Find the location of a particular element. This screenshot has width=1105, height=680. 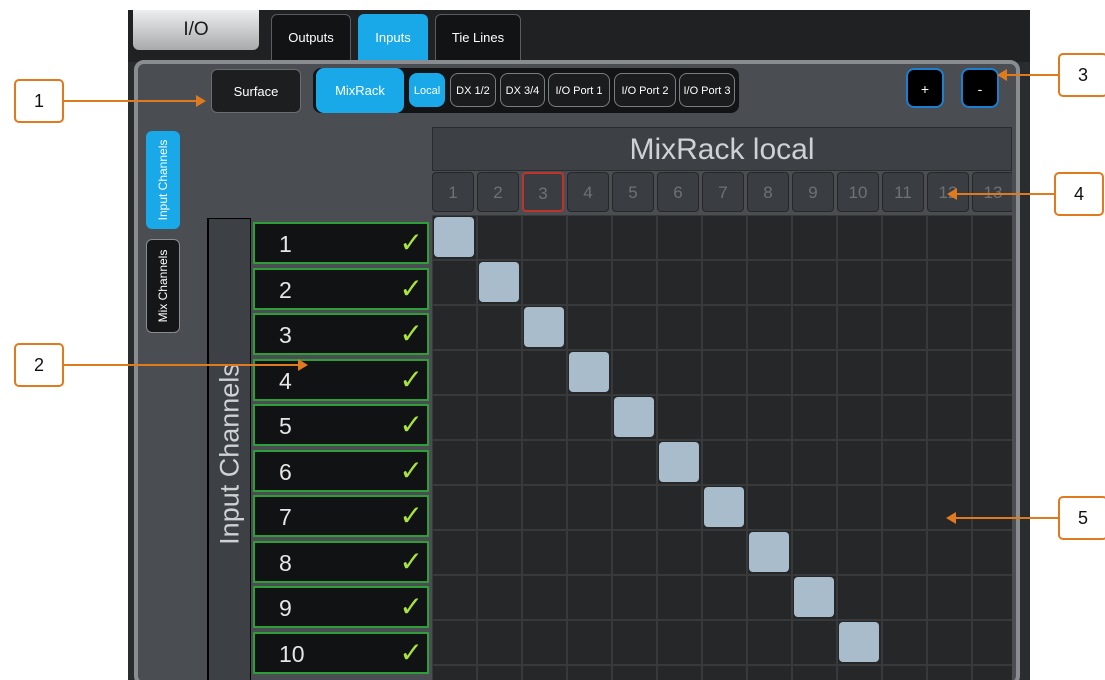

column-header: 1 is located at coordinates (453, 192).